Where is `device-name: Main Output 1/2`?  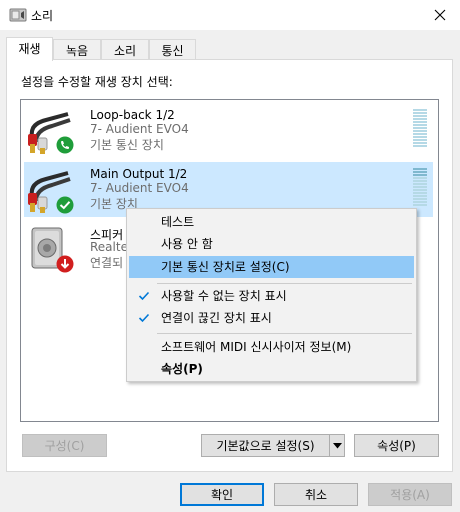
device-name: Main Output 1/2 is located at coordinates (139, 174).